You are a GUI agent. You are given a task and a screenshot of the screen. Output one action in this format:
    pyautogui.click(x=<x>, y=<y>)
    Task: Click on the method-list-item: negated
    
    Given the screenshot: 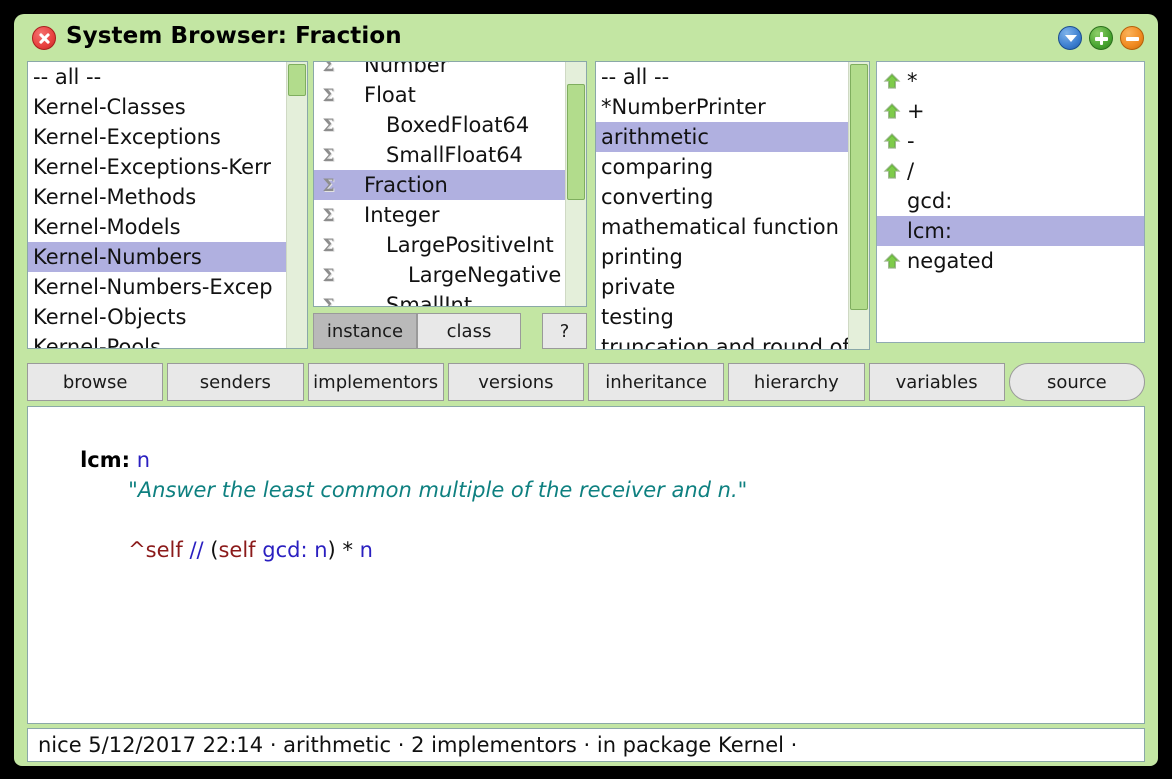 What is the action you would take?
    pyautogui.click(x=1010, y=261)
    